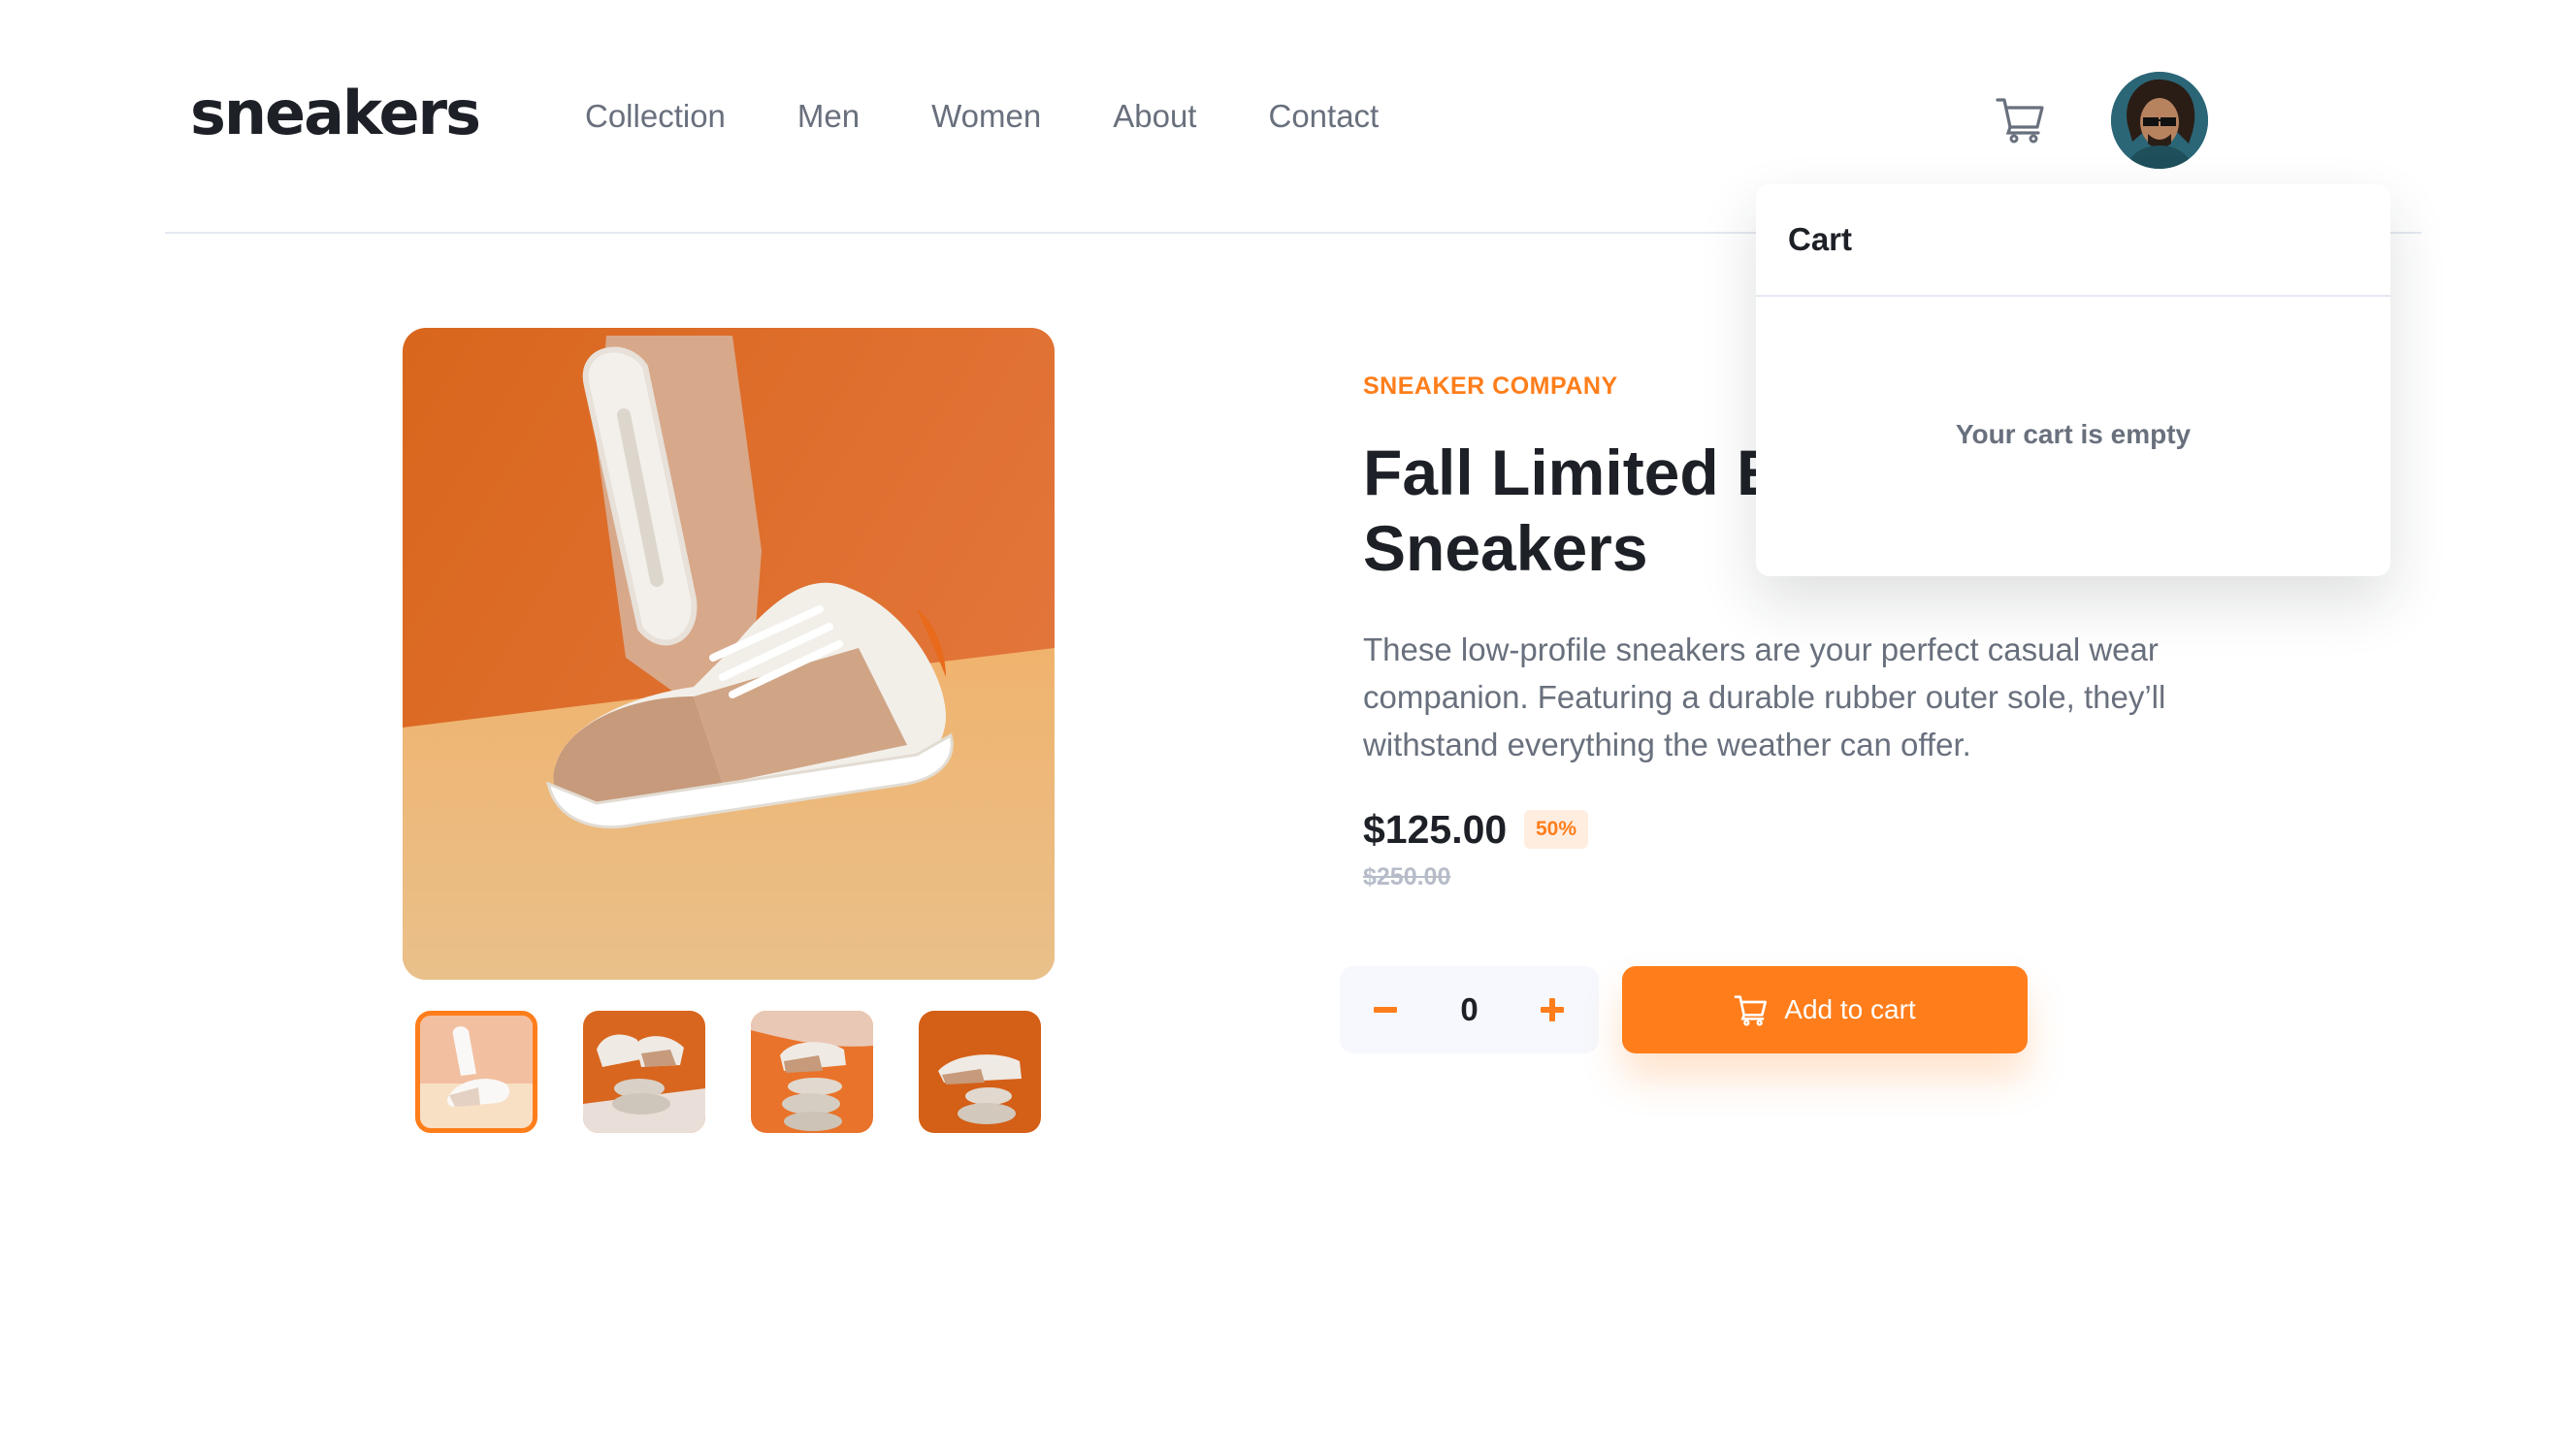 This screenshot has width=2567, height=1456. I want to click on cart-divider, so click(2073, 296).